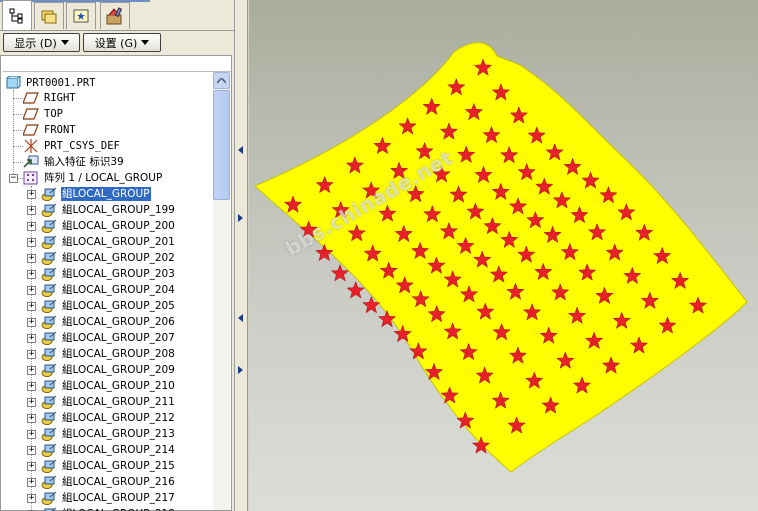 Image resolution: width=758 pixels, height=511 pixels. Describe the element at coordinates (82, 146) in the screenshot. I see `tree-item-label: PRT_CSYS_DEF` at that location.